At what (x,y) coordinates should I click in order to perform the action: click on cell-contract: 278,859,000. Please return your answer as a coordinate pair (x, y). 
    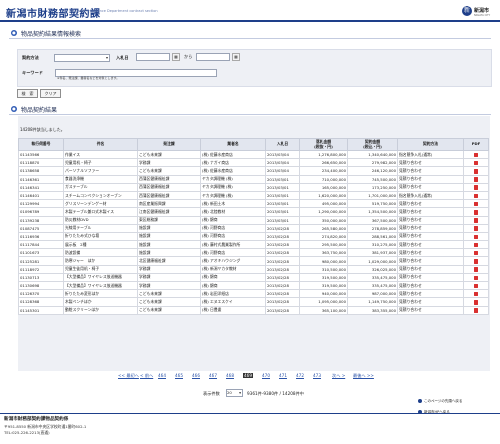
    Looking at the image, I should click on (372, 228).